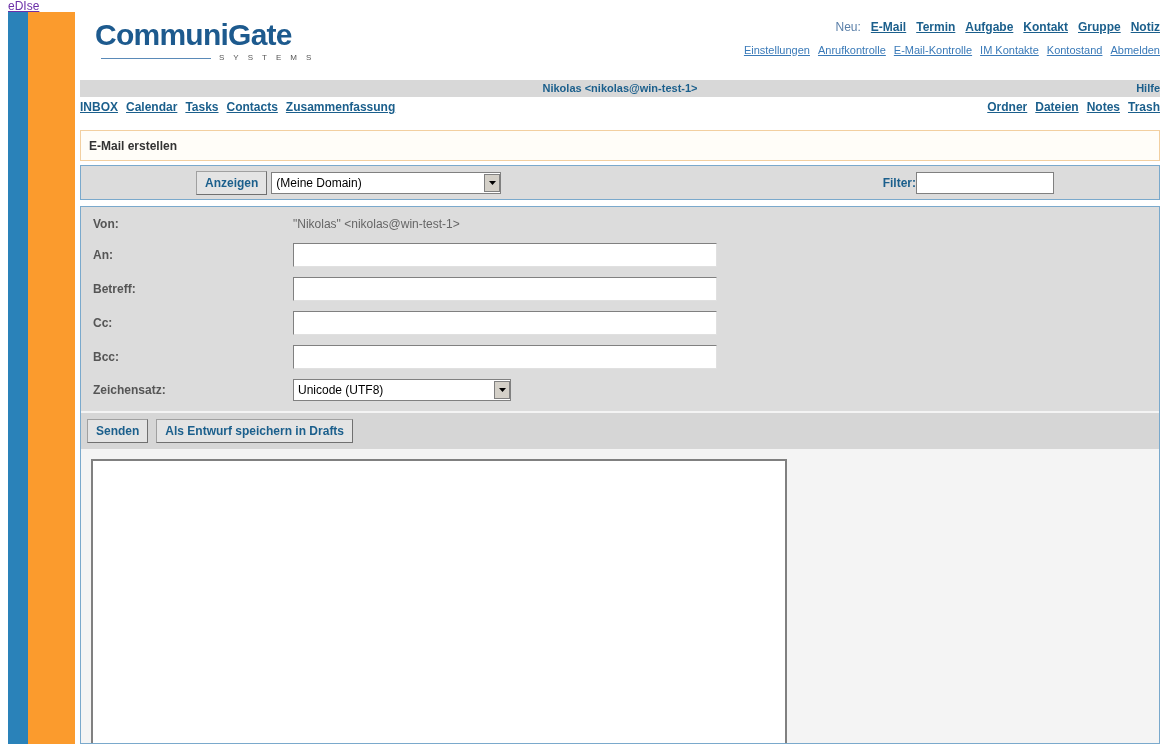 The image size is (1169, 744). I want to click on field-label: Bcc:, so click(106, 357).